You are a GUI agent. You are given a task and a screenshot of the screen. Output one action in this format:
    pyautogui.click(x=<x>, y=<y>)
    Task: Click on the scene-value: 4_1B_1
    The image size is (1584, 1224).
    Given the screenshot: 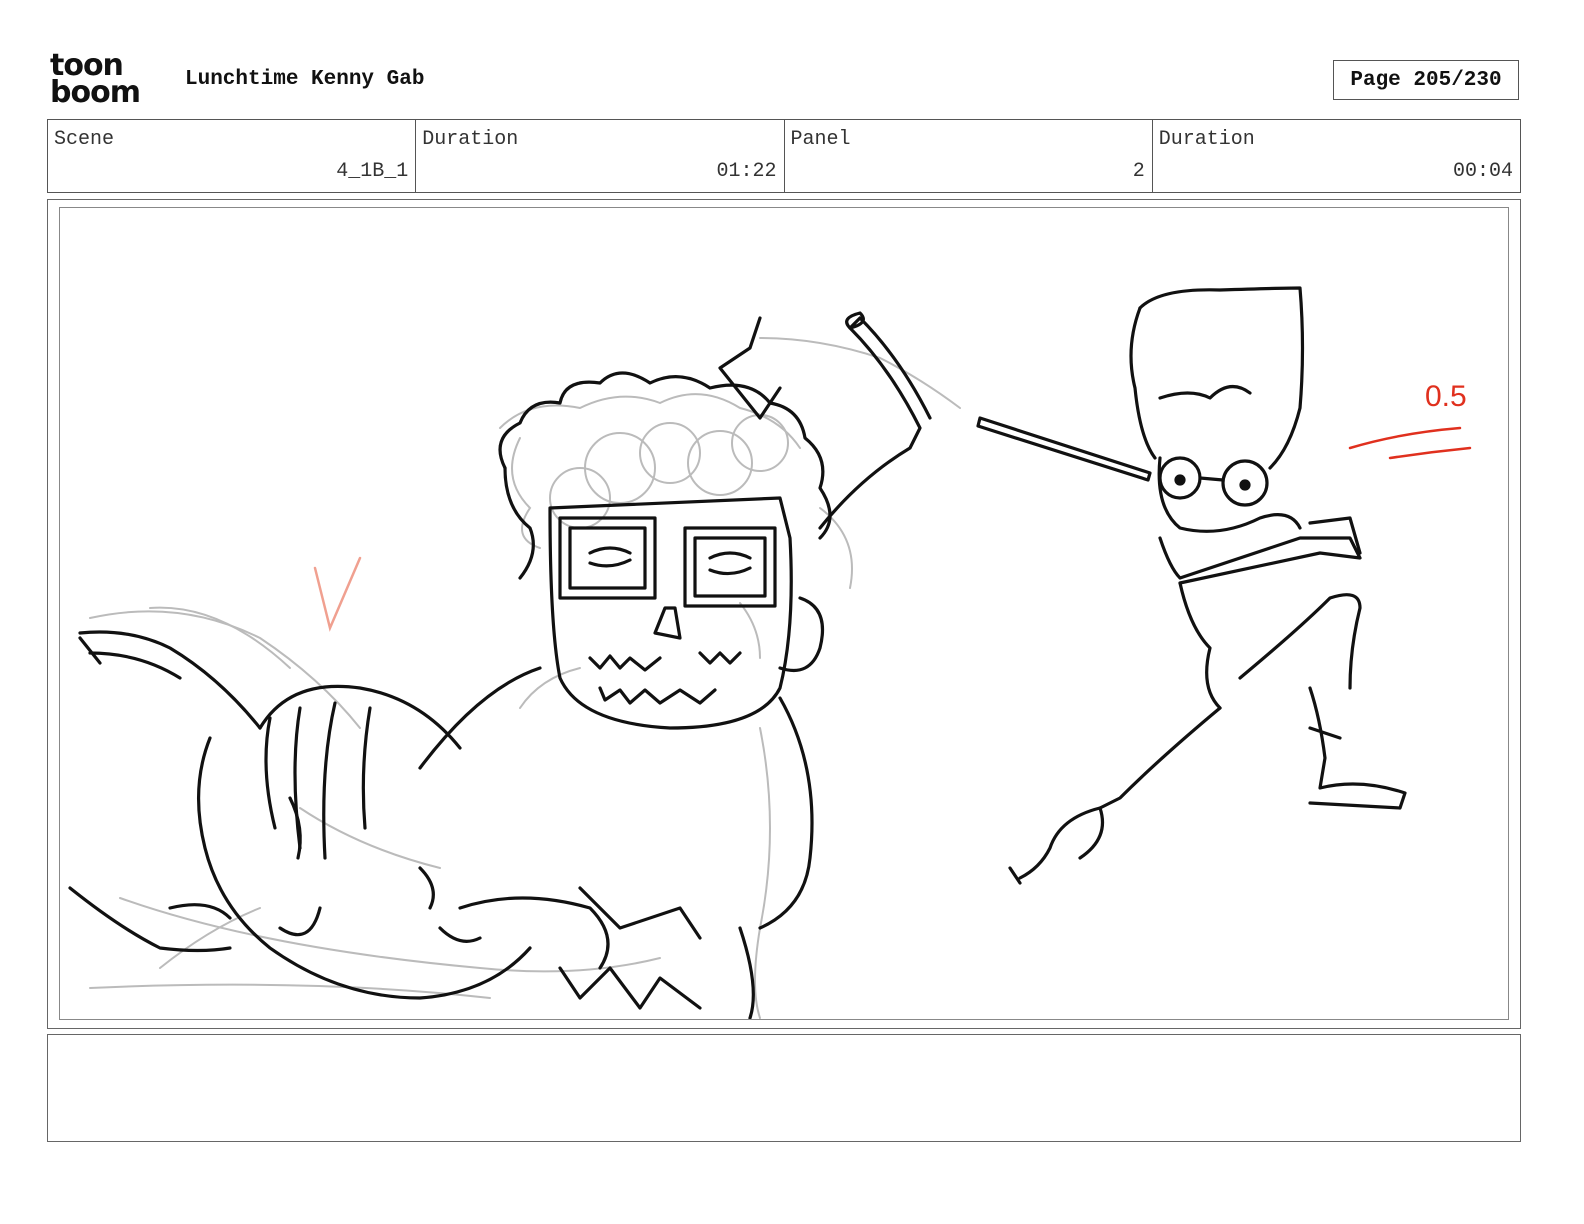 What is the action you would take?
    pyautogui.click(x=372, y=171)
    